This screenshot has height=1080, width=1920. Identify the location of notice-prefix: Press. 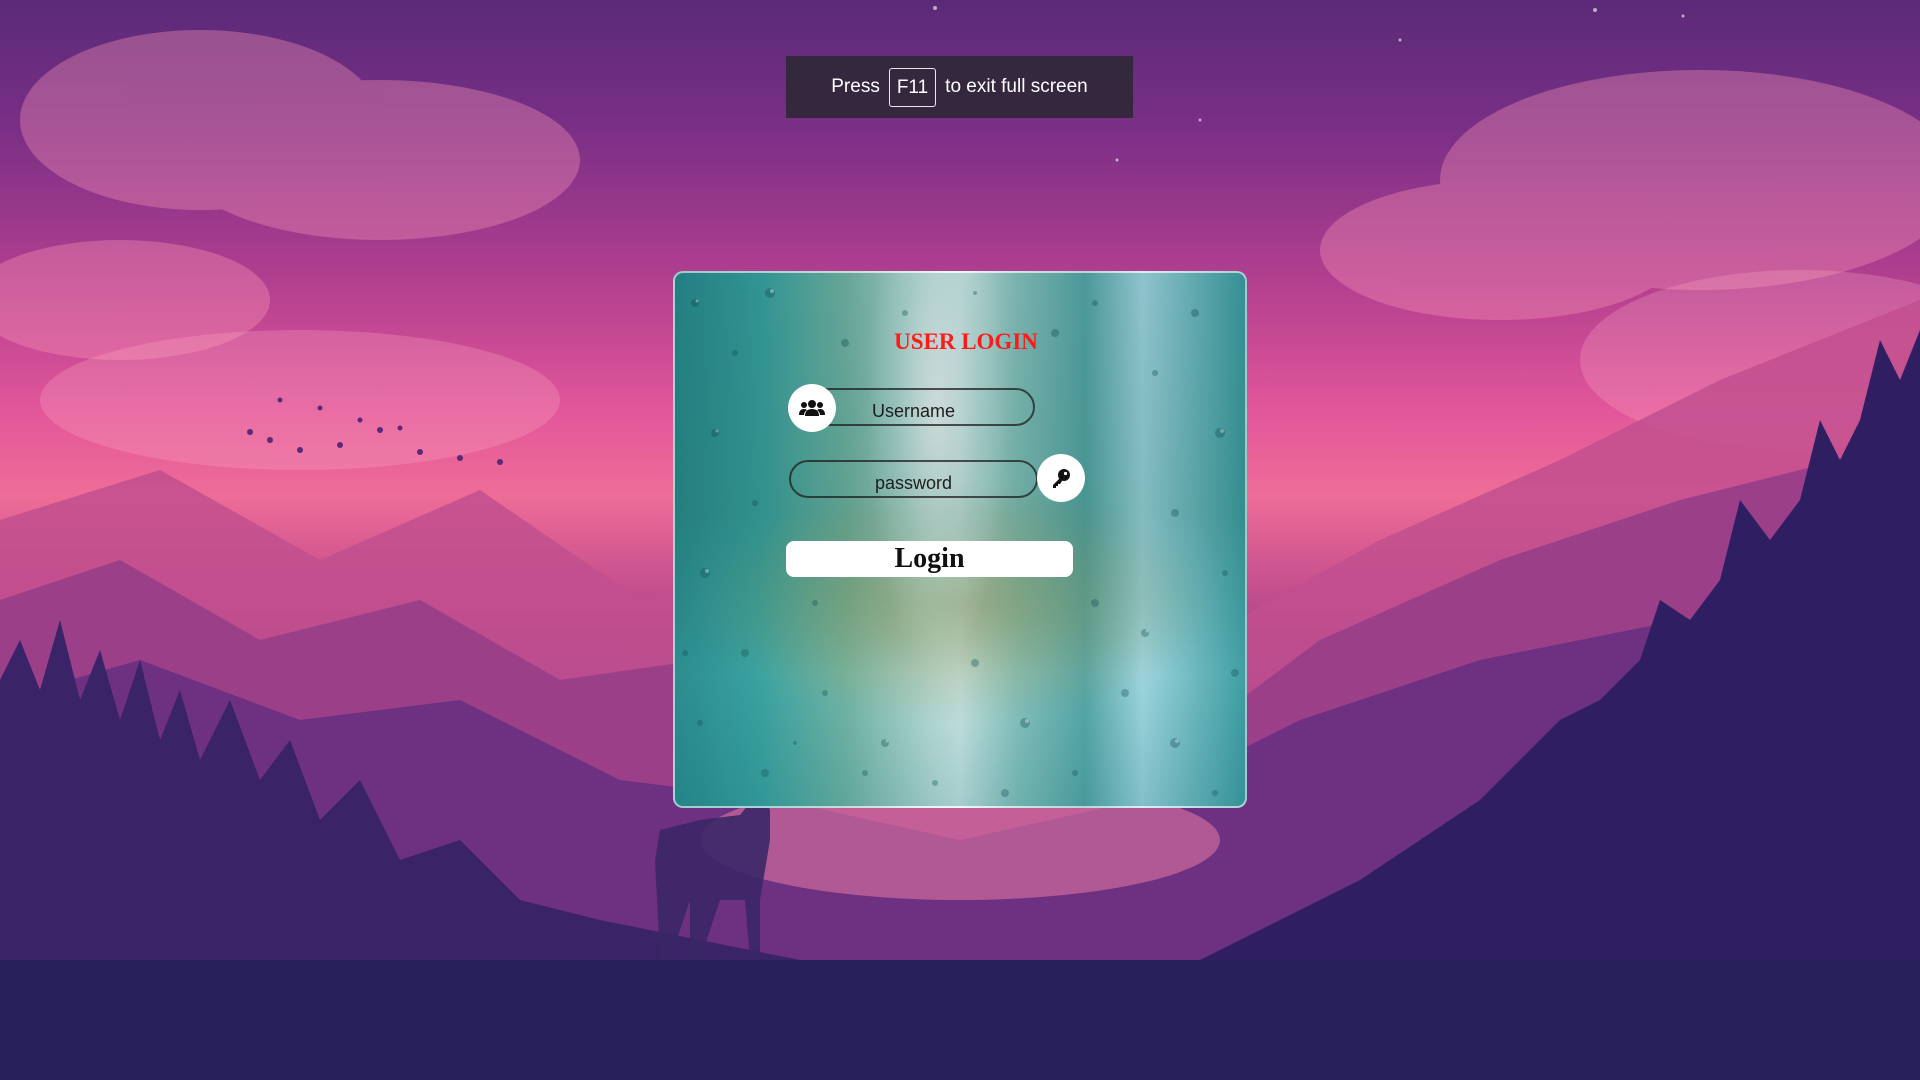
(855, 86).